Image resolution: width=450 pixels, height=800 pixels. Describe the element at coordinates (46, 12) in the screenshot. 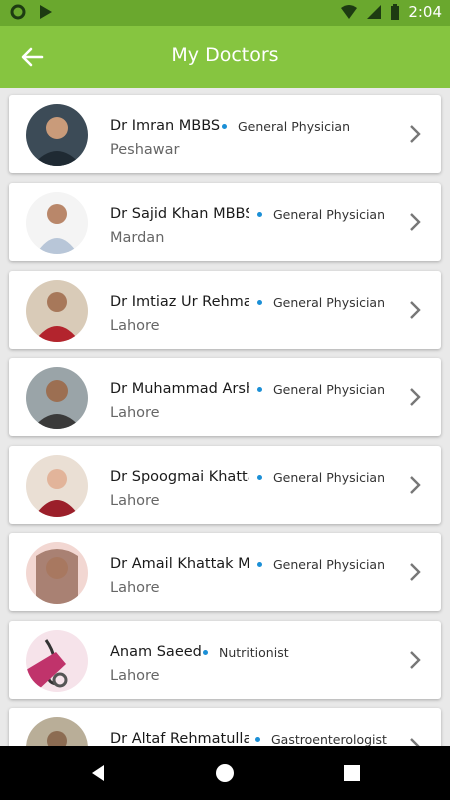

I see `play-store-icon` at that location.